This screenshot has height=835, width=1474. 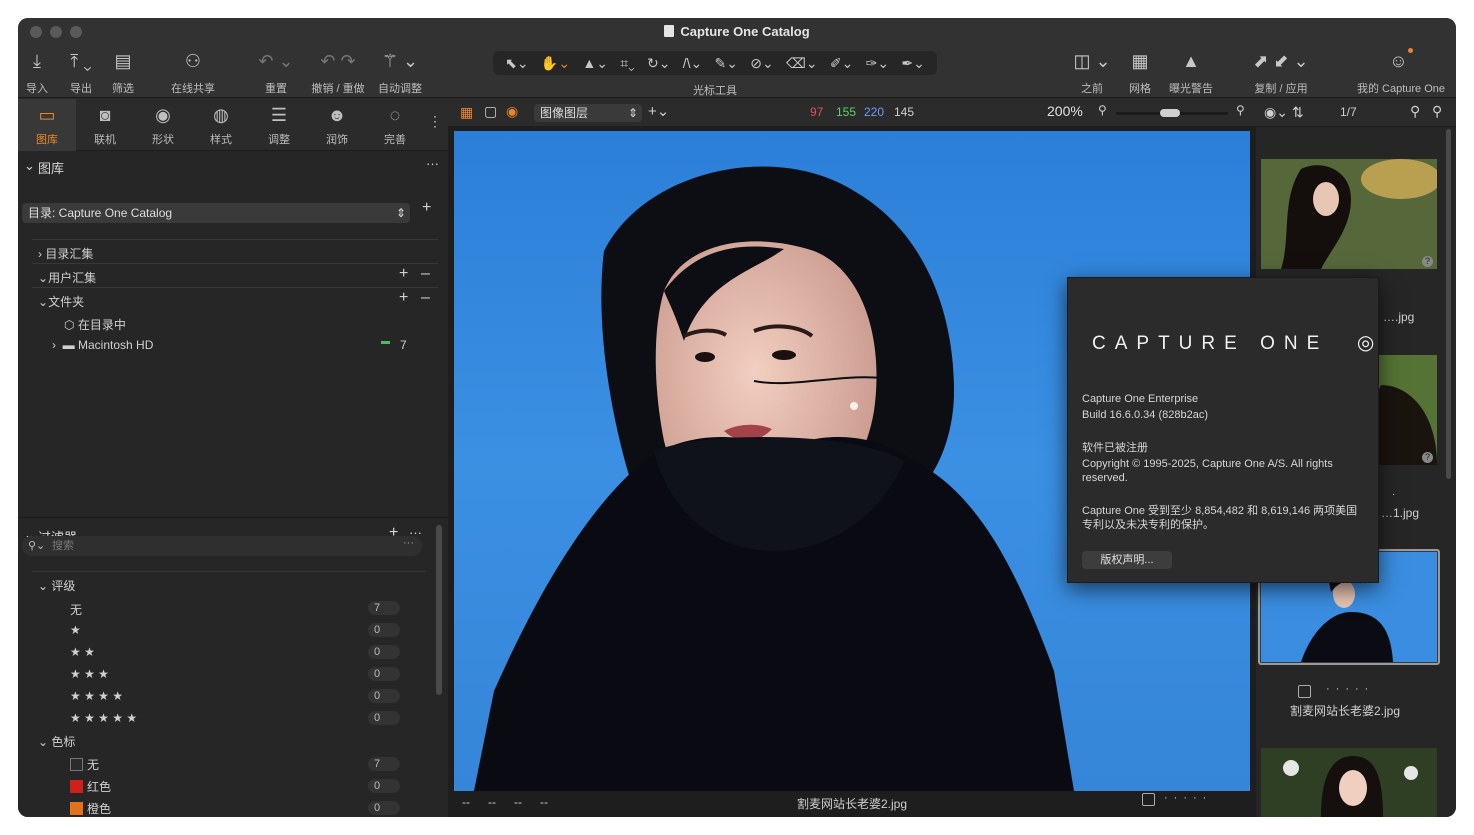 I want to click on chevron-right-icon: ›, so click(x=57, y=345).